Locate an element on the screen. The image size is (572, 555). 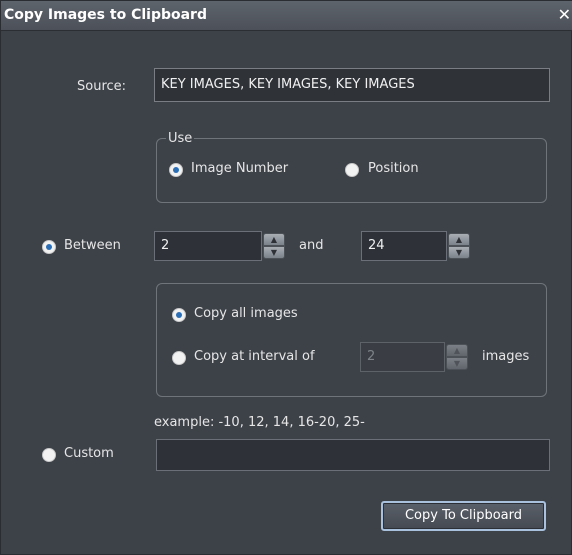
dialog-title: Copy Images to Clipboard is located at coordinates (105, 15).